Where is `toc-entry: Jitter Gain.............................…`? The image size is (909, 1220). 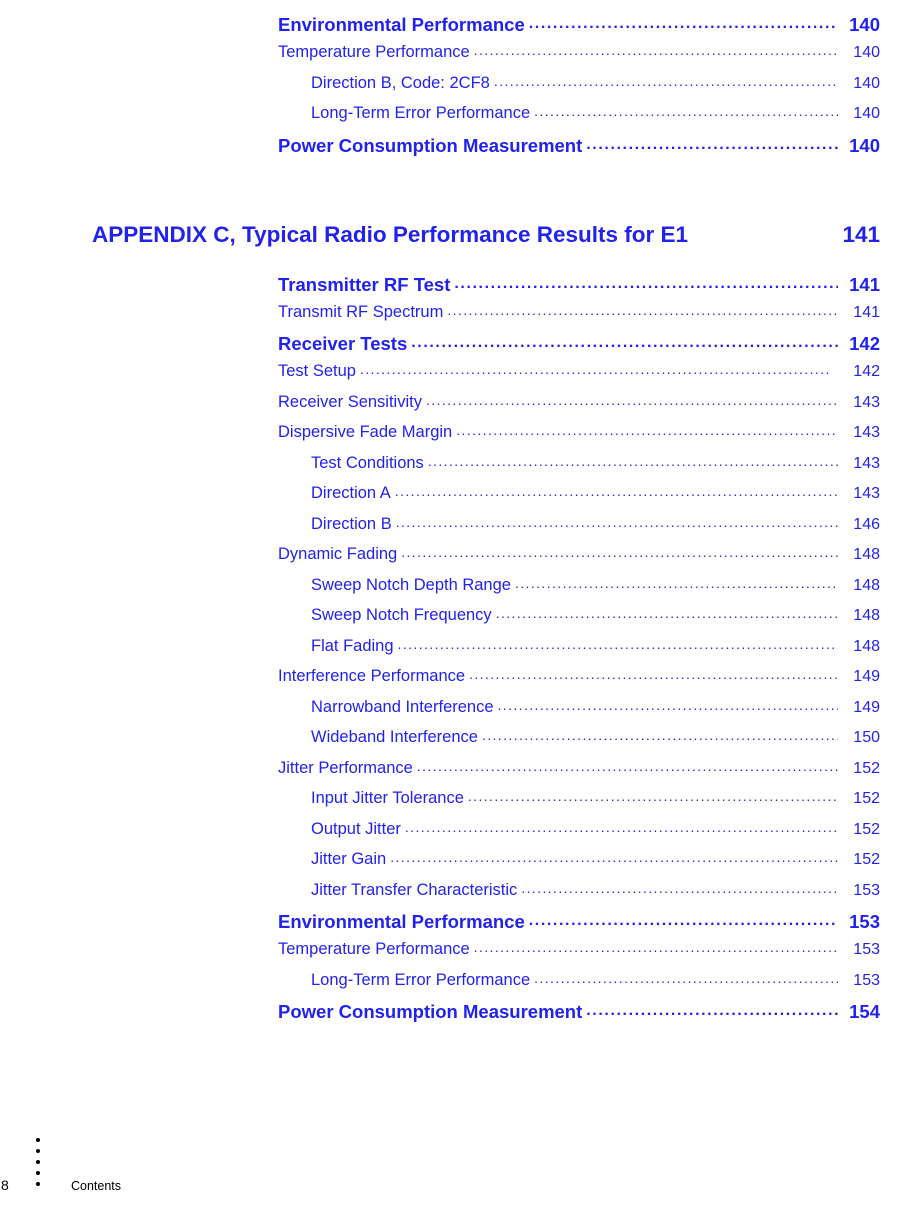
toc-entry: Jitter Gain.............................… is located at coordinates (595, 865).